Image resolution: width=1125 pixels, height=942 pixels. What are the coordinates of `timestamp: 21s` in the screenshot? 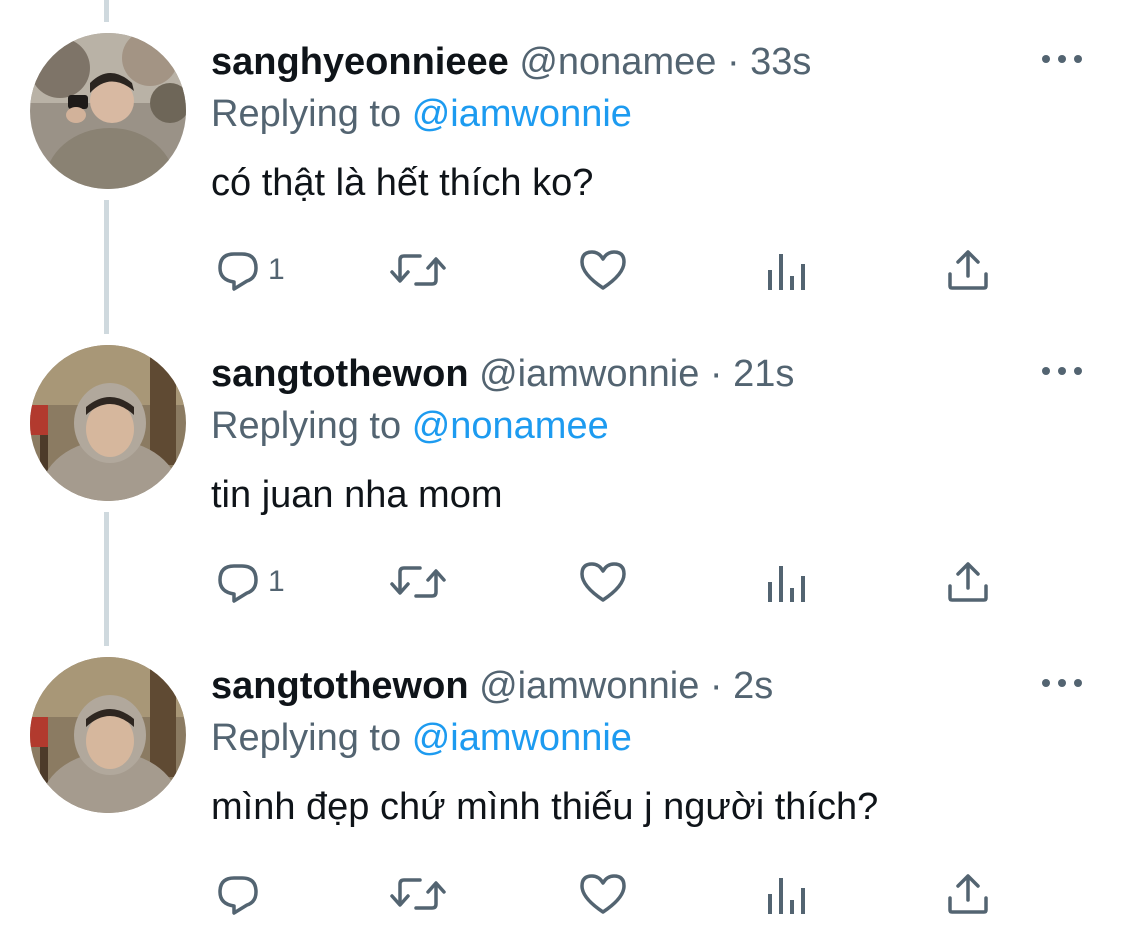 It's located at (763, 374).